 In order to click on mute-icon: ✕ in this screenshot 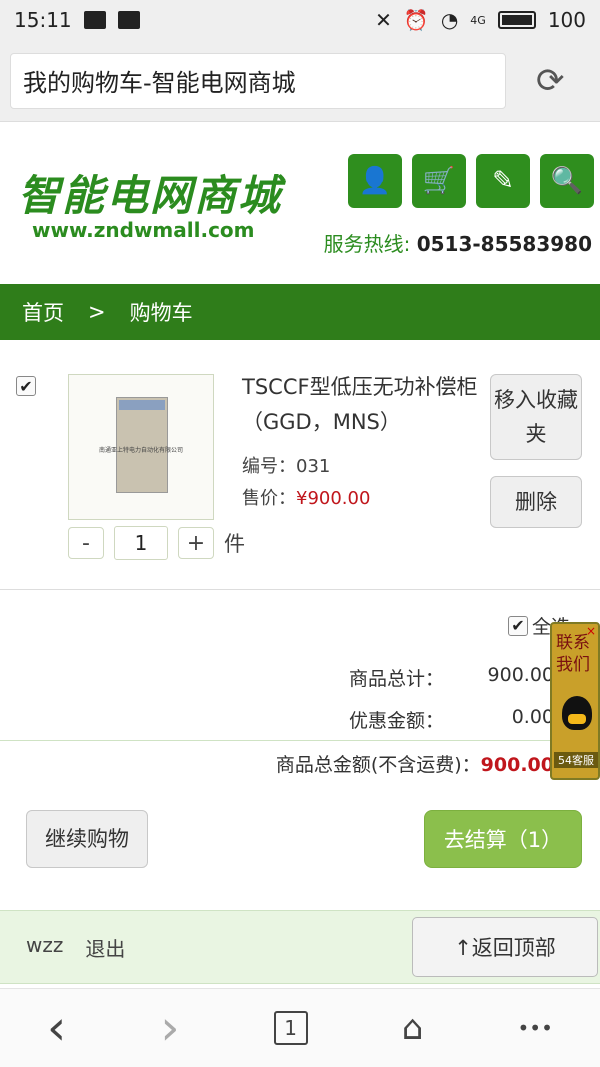, I will do `click(383, 20)`.